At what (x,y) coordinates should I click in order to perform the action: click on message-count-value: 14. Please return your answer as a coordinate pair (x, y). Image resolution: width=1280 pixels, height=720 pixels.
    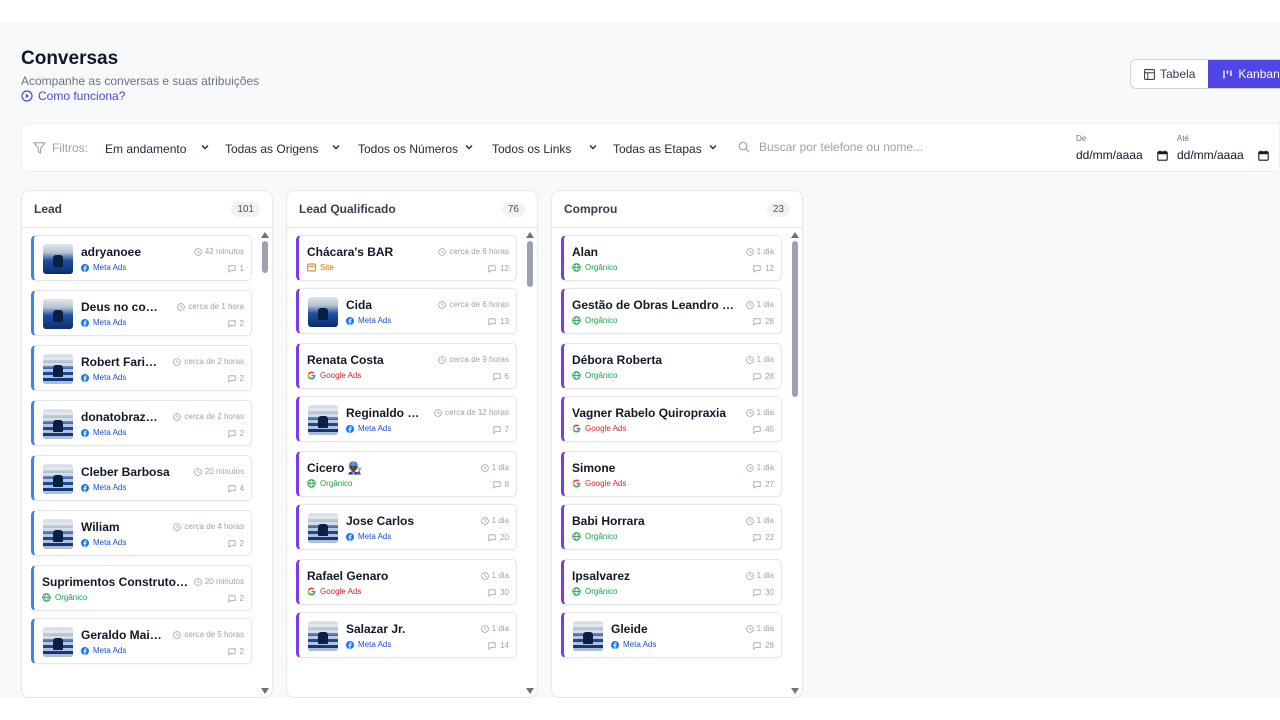
    Looking at the image, I should click on (504, 645).